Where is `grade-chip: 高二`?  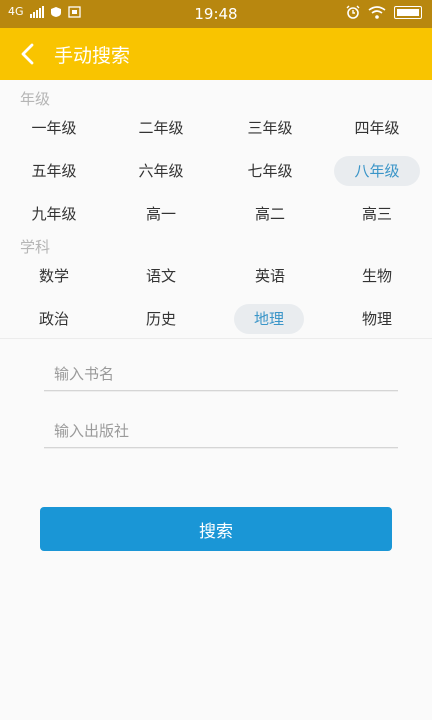
grade-chip: 高二 is located at coordinates (270, 214).